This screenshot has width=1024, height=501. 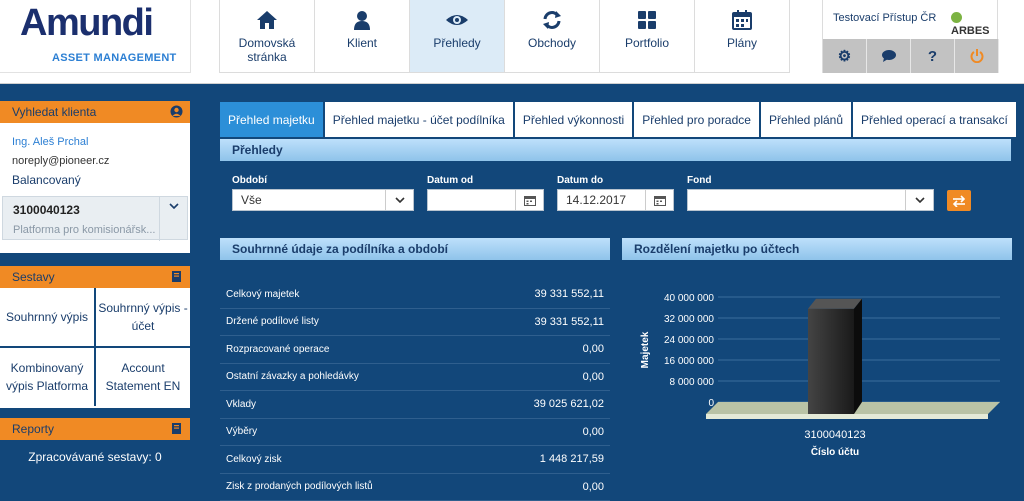 What do you see at coordinates (263, 294) in the screenshot?
I see `row-label: Celkový majetek` at bounding box center [263, 294].